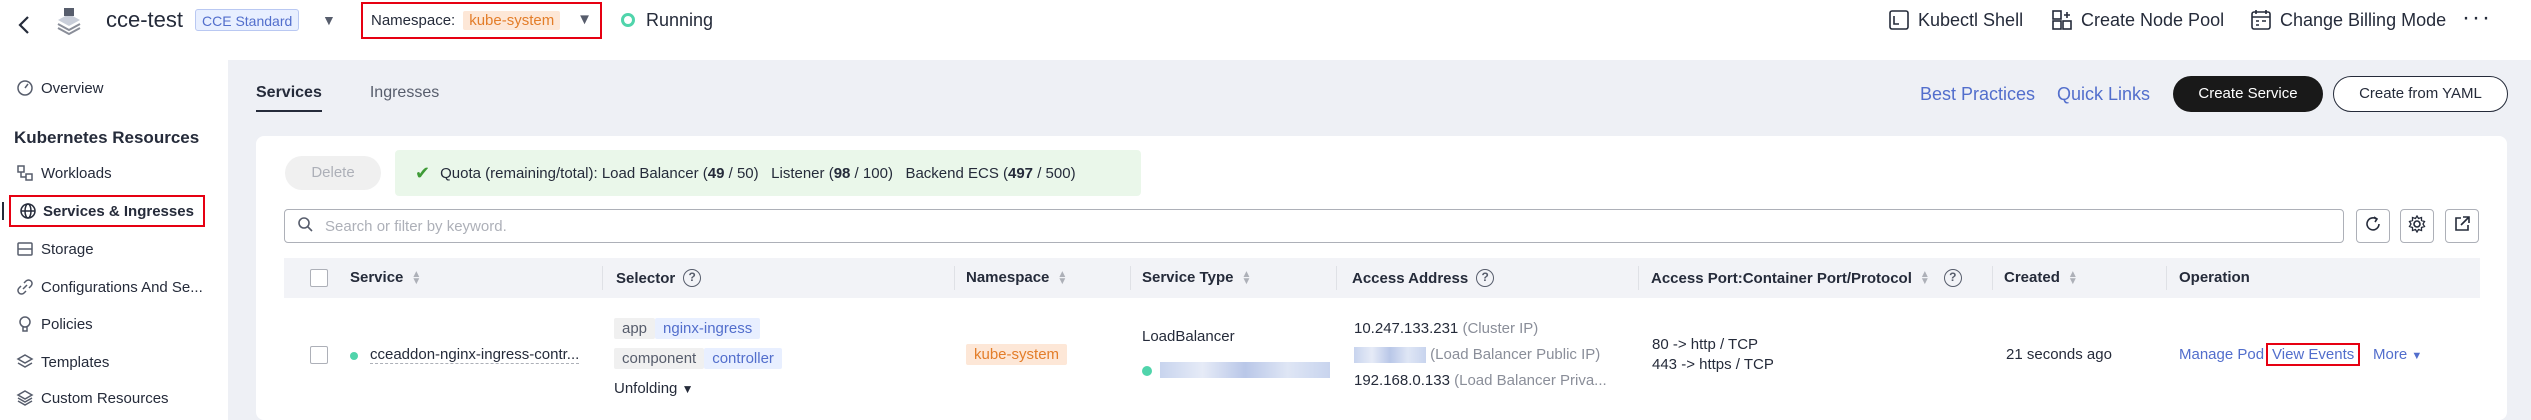  What do you see at coordinates (687, 389) in the screenshot?
I see `caret-down-icon: ▼` at bounding box center [687, 389].